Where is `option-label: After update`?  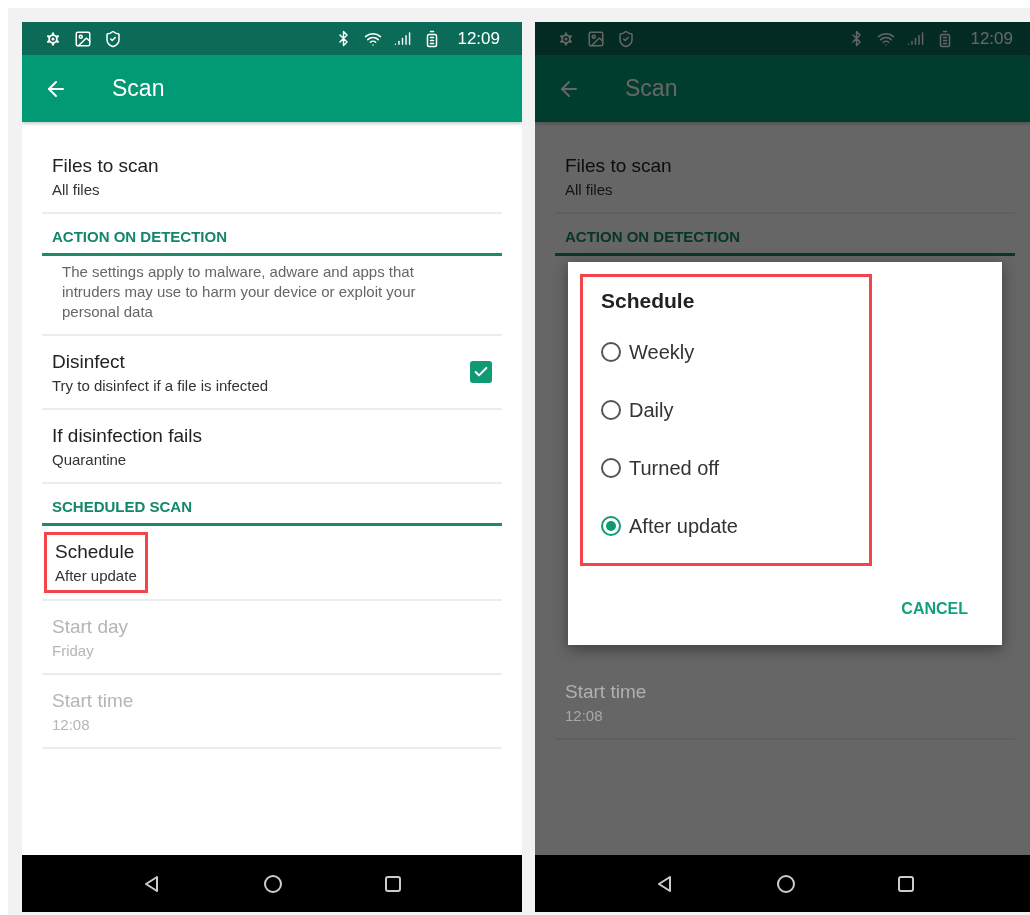 option-label: After update is located at coordinates (683, 526).